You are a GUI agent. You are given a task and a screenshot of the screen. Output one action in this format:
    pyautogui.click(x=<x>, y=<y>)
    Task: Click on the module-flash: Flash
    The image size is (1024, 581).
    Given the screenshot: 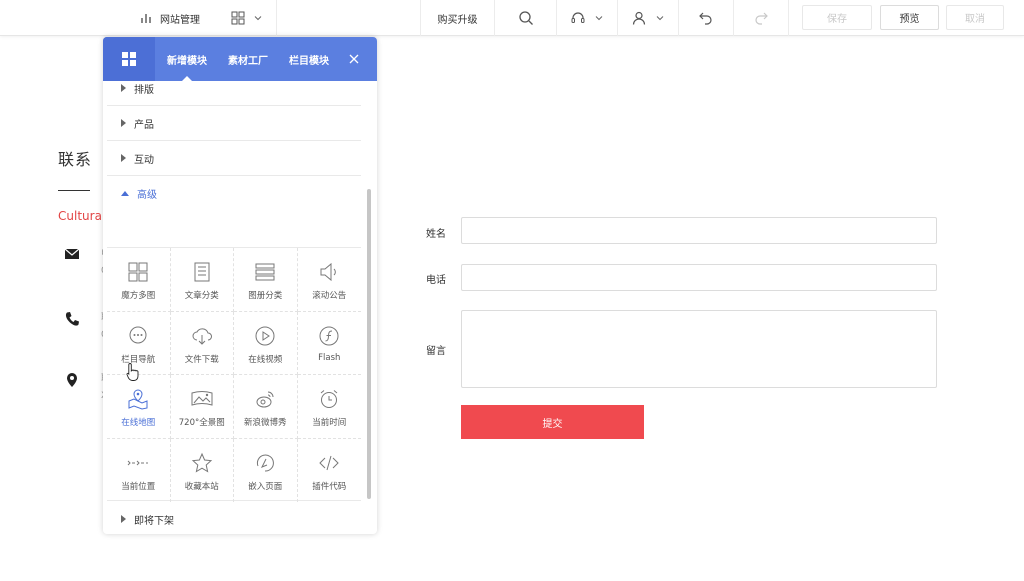 What is the action you would take?
    pyautogui.click(x=329, y=343)
    